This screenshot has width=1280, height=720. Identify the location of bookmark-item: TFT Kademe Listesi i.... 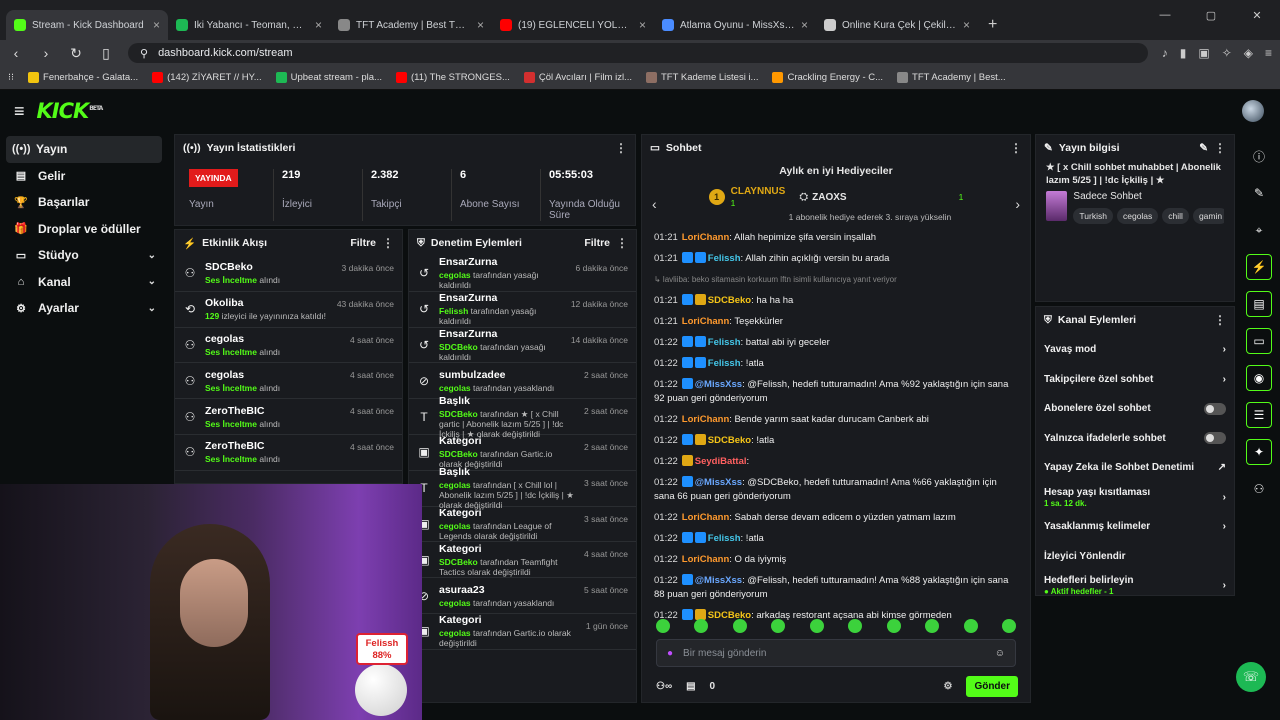
(701, 77).